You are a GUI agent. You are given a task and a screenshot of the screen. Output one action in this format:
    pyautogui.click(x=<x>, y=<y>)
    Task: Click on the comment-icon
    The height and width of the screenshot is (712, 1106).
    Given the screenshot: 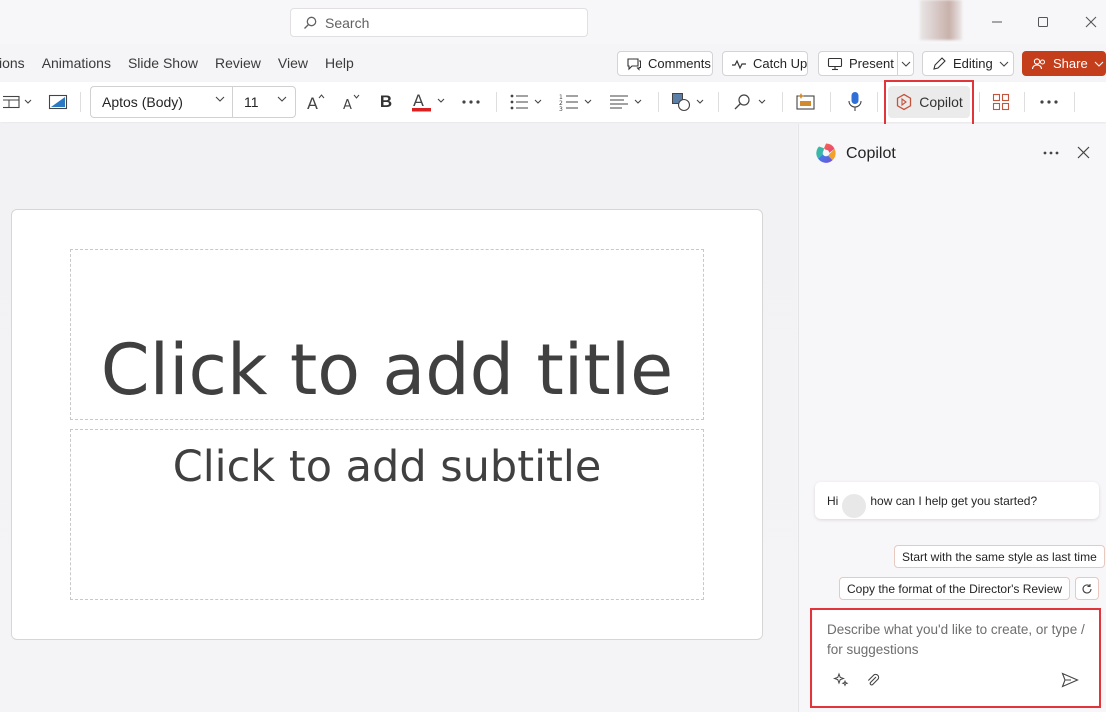 What is the action you would take?
    pyautogui.click(x=634, y=64)
    